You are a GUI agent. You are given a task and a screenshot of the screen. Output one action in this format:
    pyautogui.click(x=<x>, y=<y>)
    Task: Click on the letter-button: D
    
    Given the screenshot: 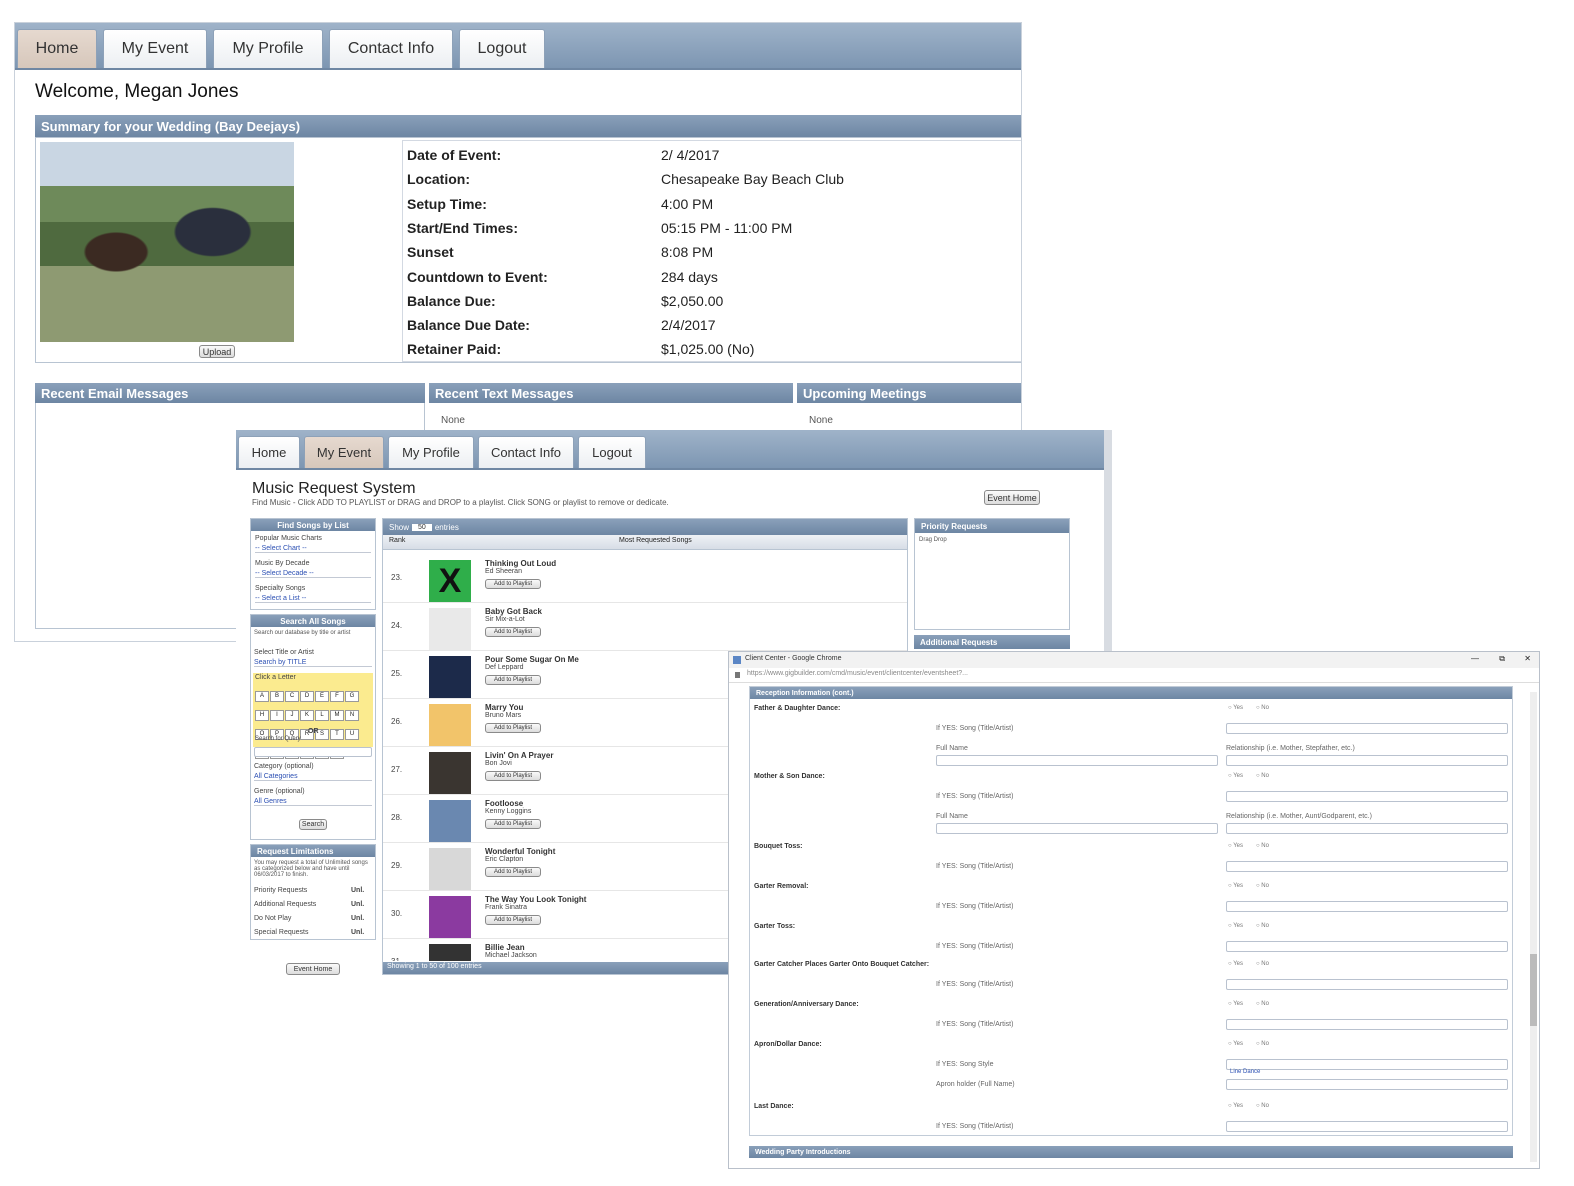 What is the action you would take?
    pyautogui.click(x=307, y=696)
    